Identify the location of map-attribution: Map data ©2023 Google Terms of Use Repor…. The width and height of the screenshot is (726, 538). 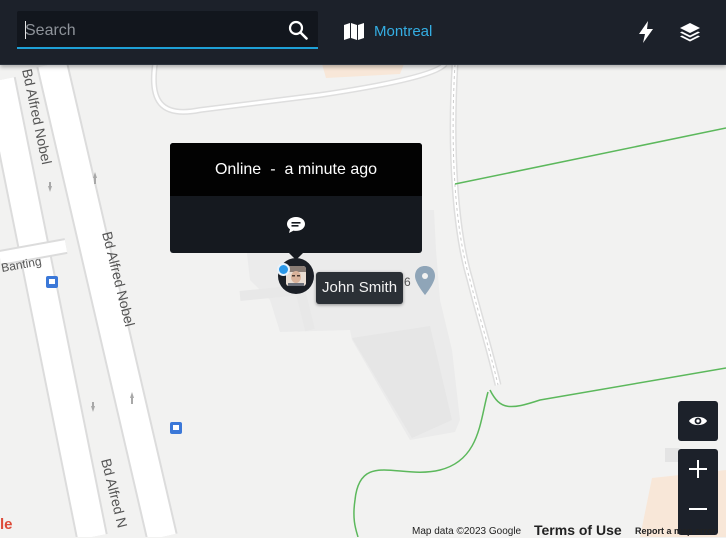
(363, 528).